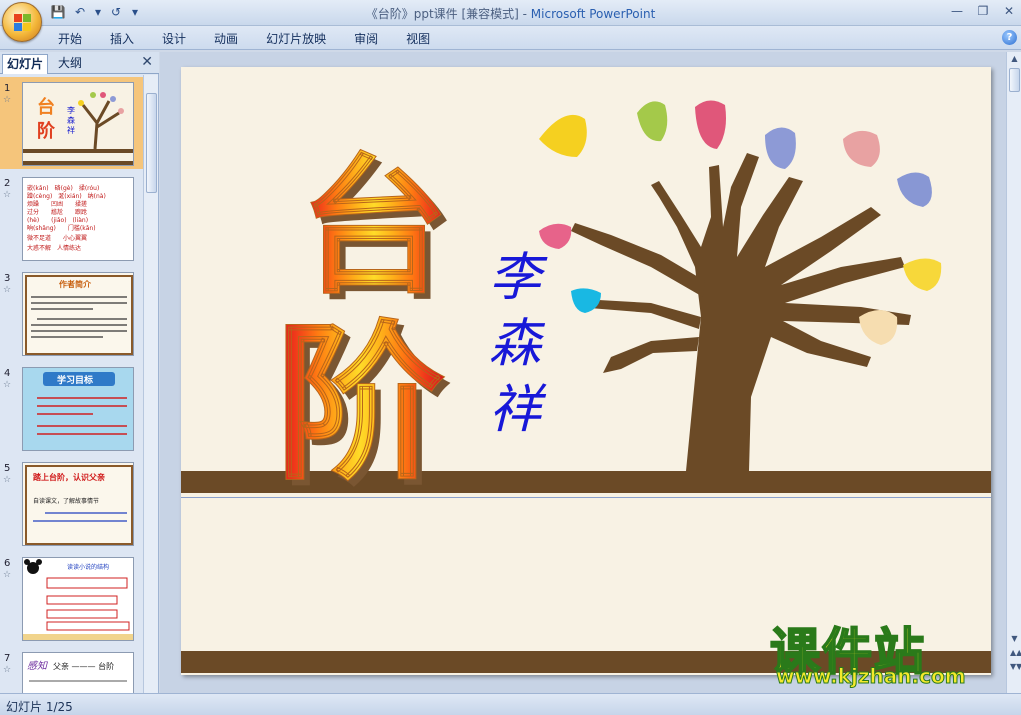 Image resolution: width=1021 pixels, height=715 pixels. I want to click on tree-trunk, so click(741, 312).